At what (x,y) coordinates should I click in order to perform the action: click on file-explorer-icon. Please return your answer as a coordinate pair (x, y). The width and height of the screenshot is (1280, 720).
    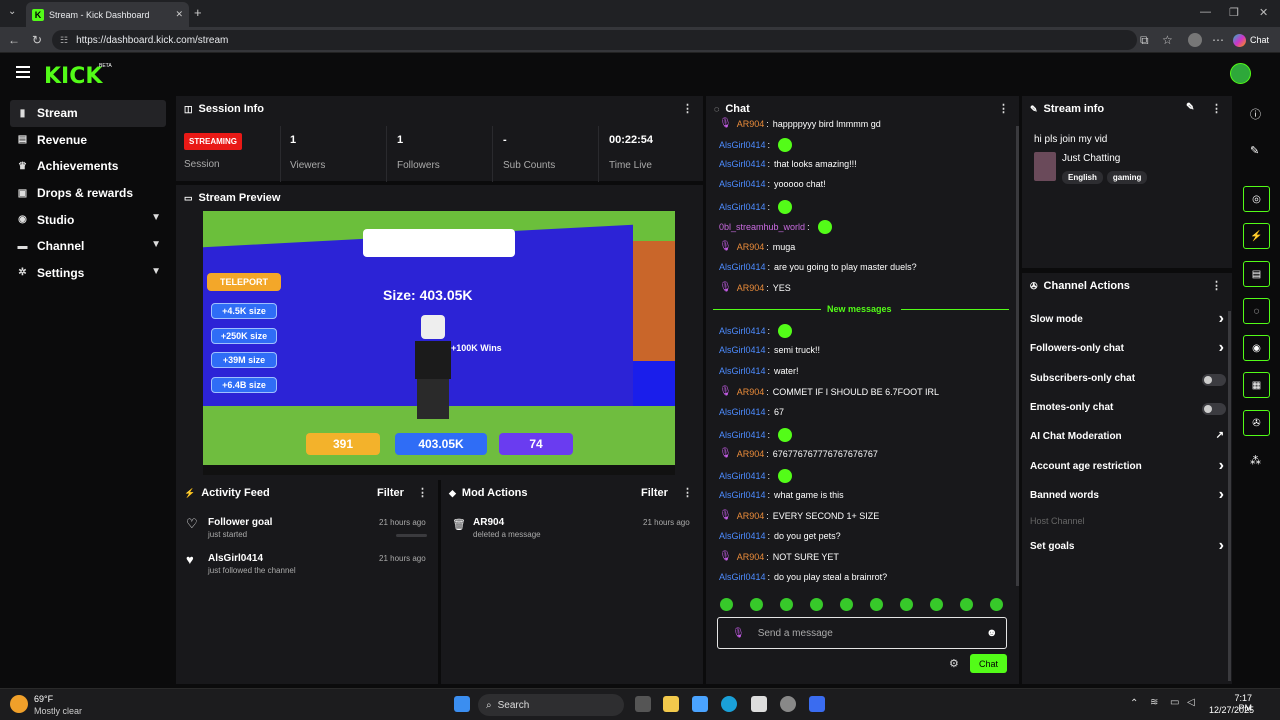
    Looking at the image, I should click on (671, 704).